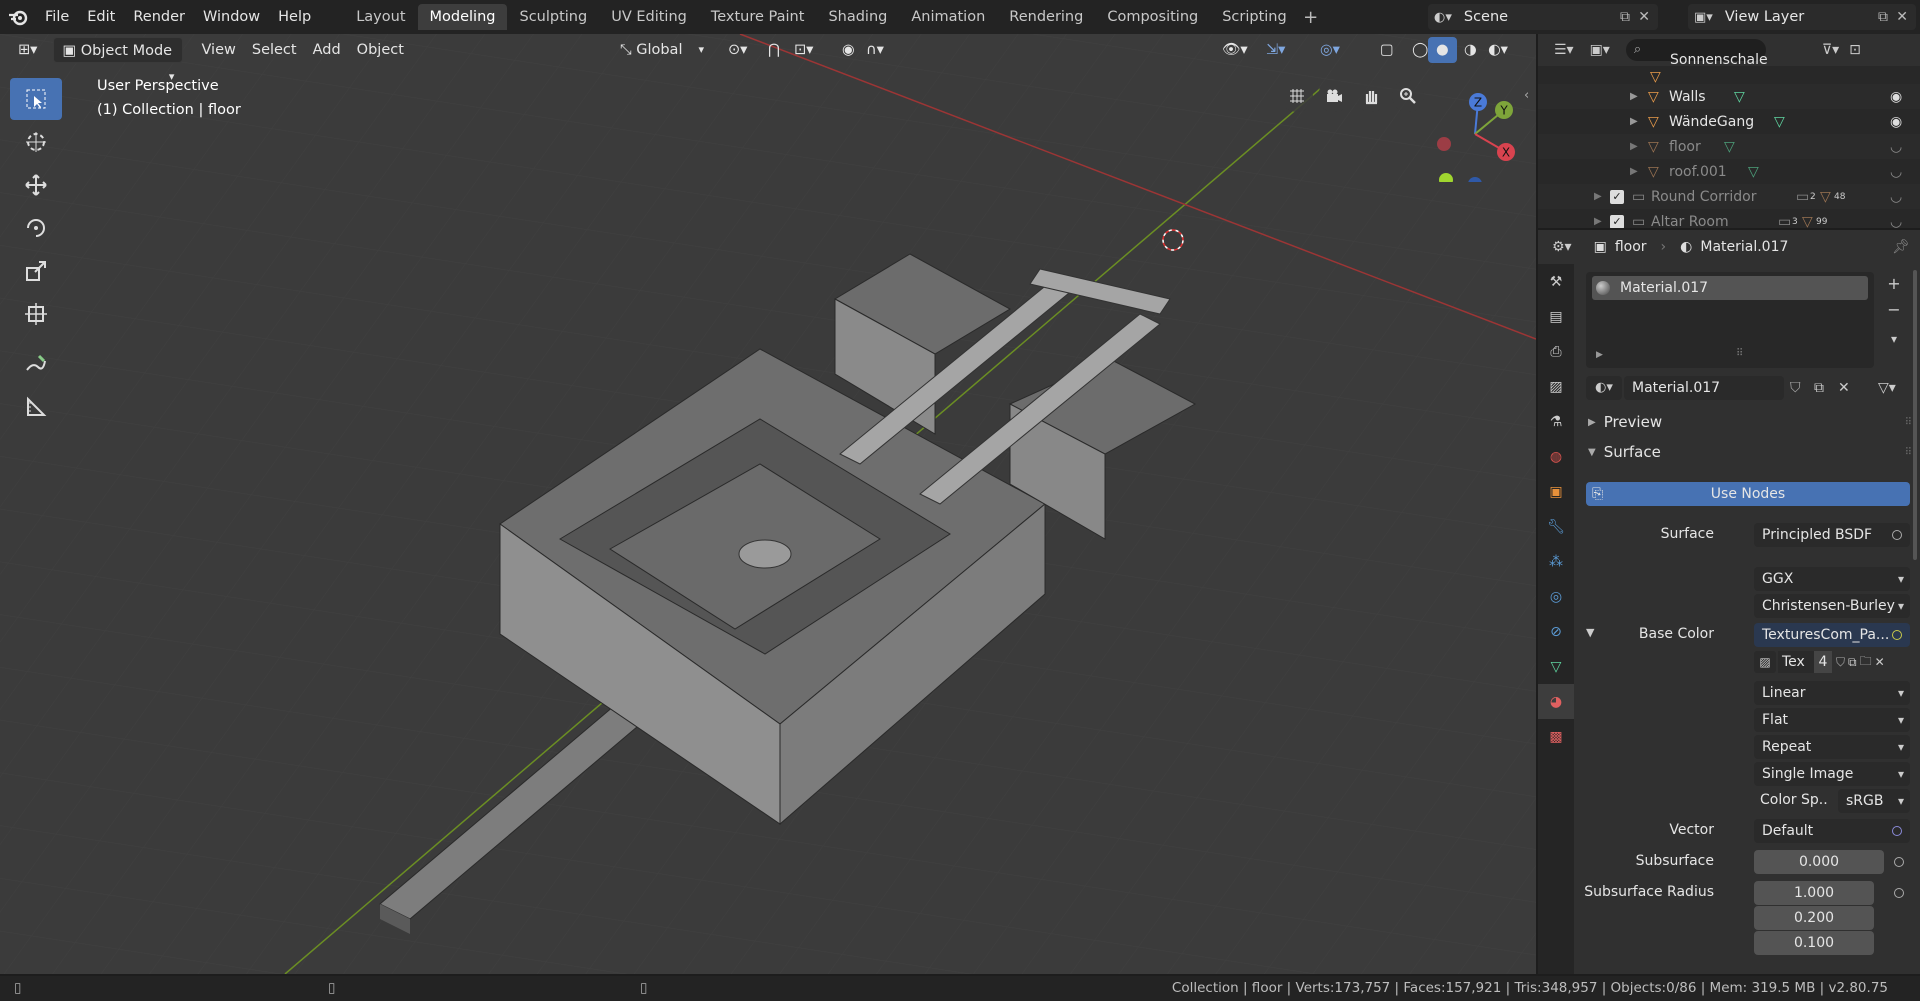 The width and height of the screenshot is (1920, 1001). What do you see at coordinates (1543, 17) in the screenshot?
I see `scene-selector: ◐▾ Scene ⧉ ✕` at bounding box center [1543, 17].